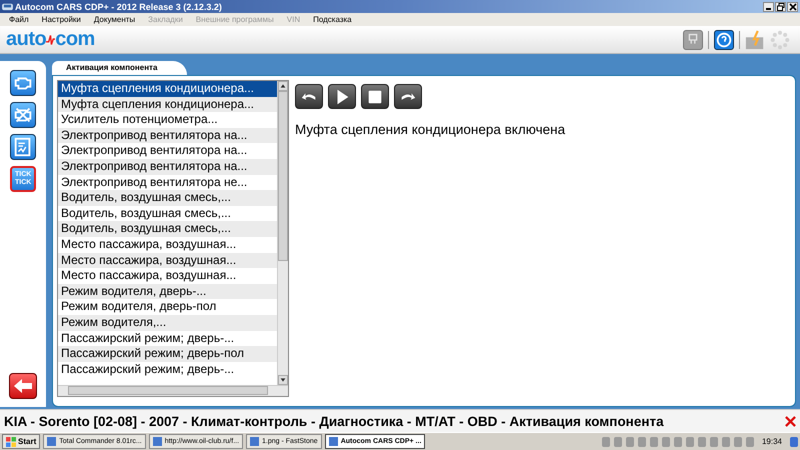 This screenshot has height=450, width=800. I want to click on stop-button, so click(375, 96).